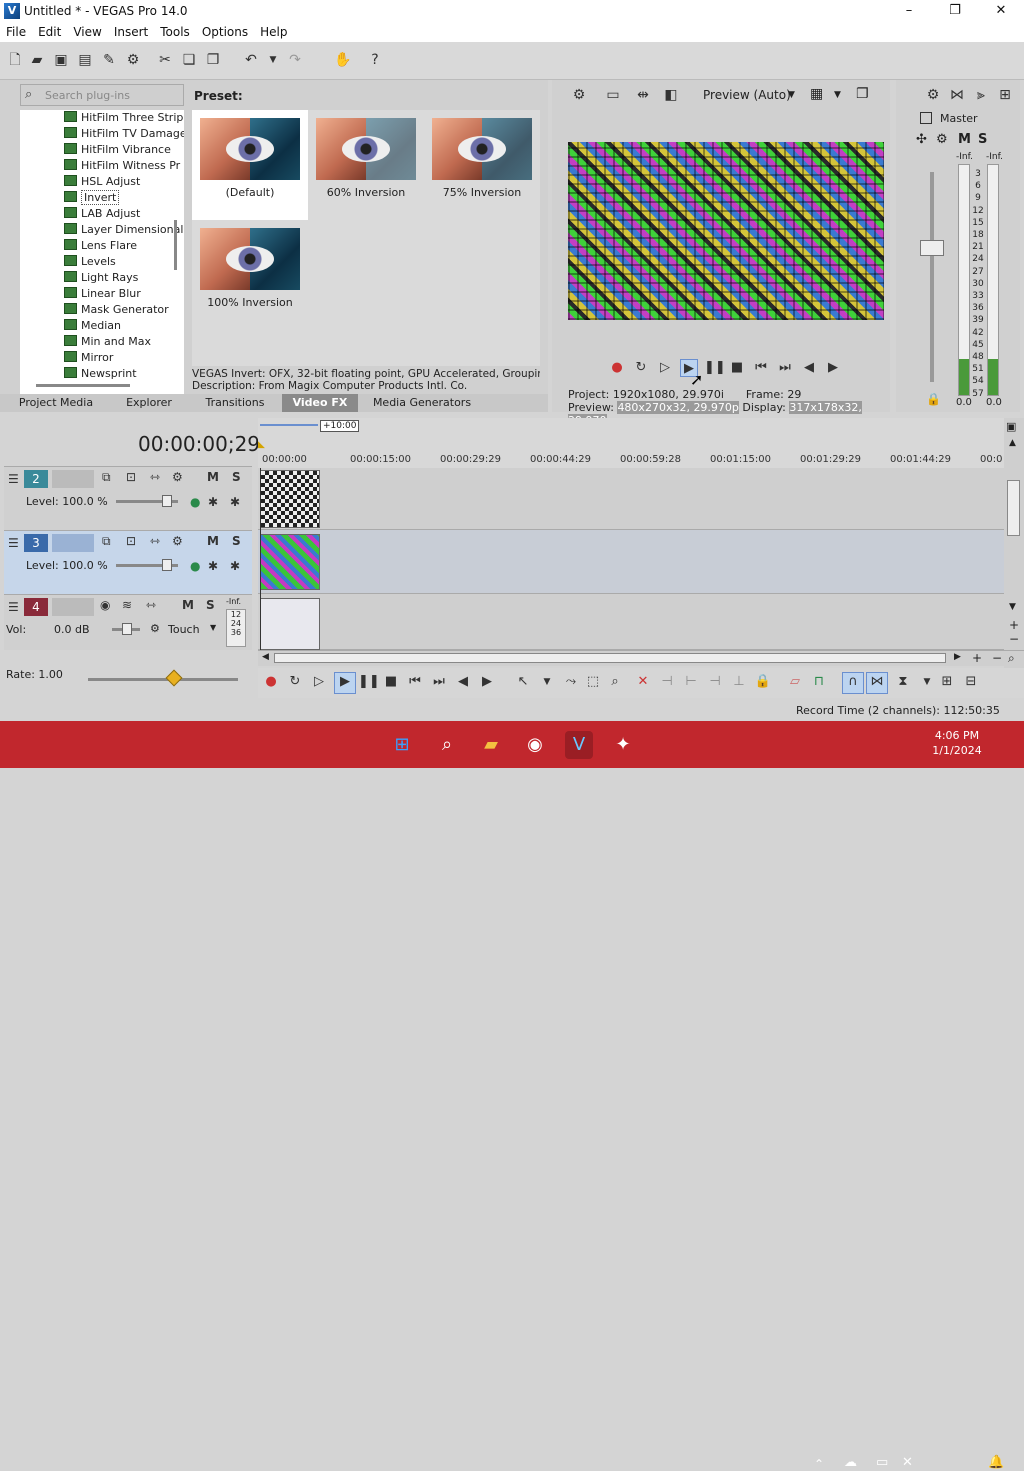 The image size is (1024, 1471). What do you see at coordinates (1005, 95) in the screenshot?
I see `fader-icon: ⊞` at bounding box center [1005, 95].